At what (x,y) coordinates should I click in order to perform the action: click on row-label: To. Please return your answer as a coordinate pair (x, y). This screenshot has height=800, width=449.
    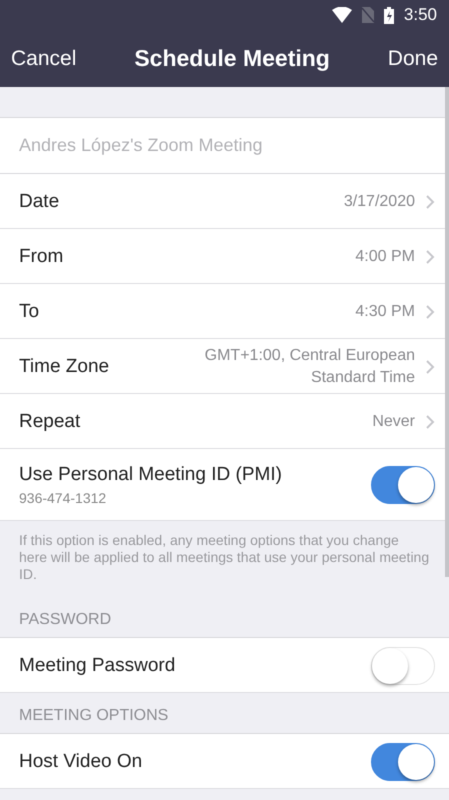
    Looking at the image, I should click on (29, 311).